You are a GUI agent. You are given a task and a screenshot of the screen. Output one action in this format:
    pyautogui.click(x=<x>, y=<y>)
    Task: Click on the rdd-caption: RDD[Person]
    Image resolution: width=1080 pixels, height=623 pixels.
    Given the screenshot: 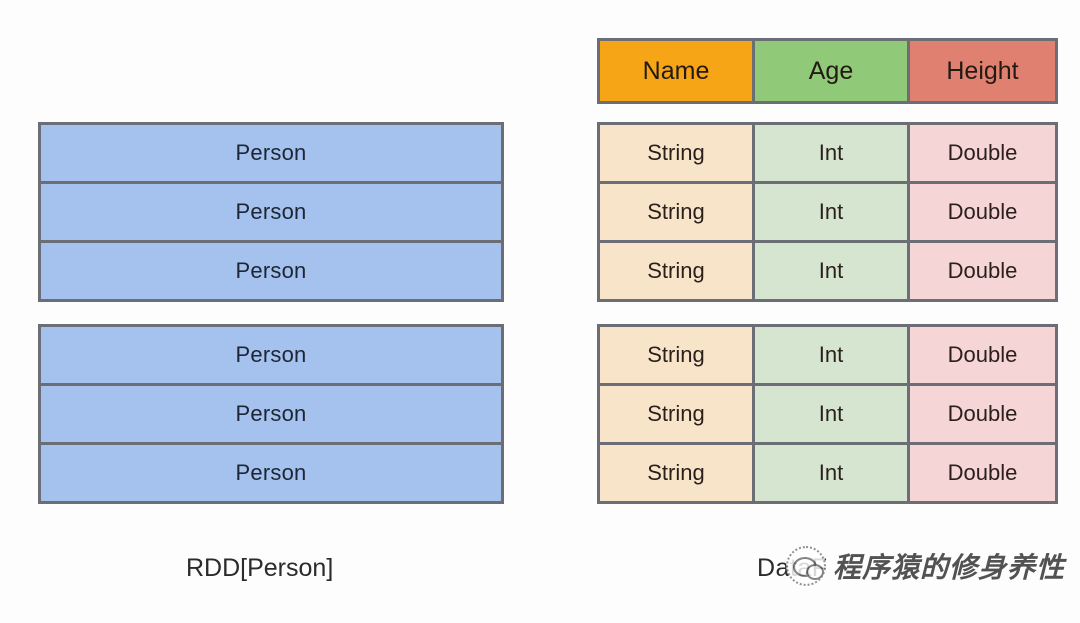 What is the action you would take?
    pyautogui.click(x=260, y=568)
    